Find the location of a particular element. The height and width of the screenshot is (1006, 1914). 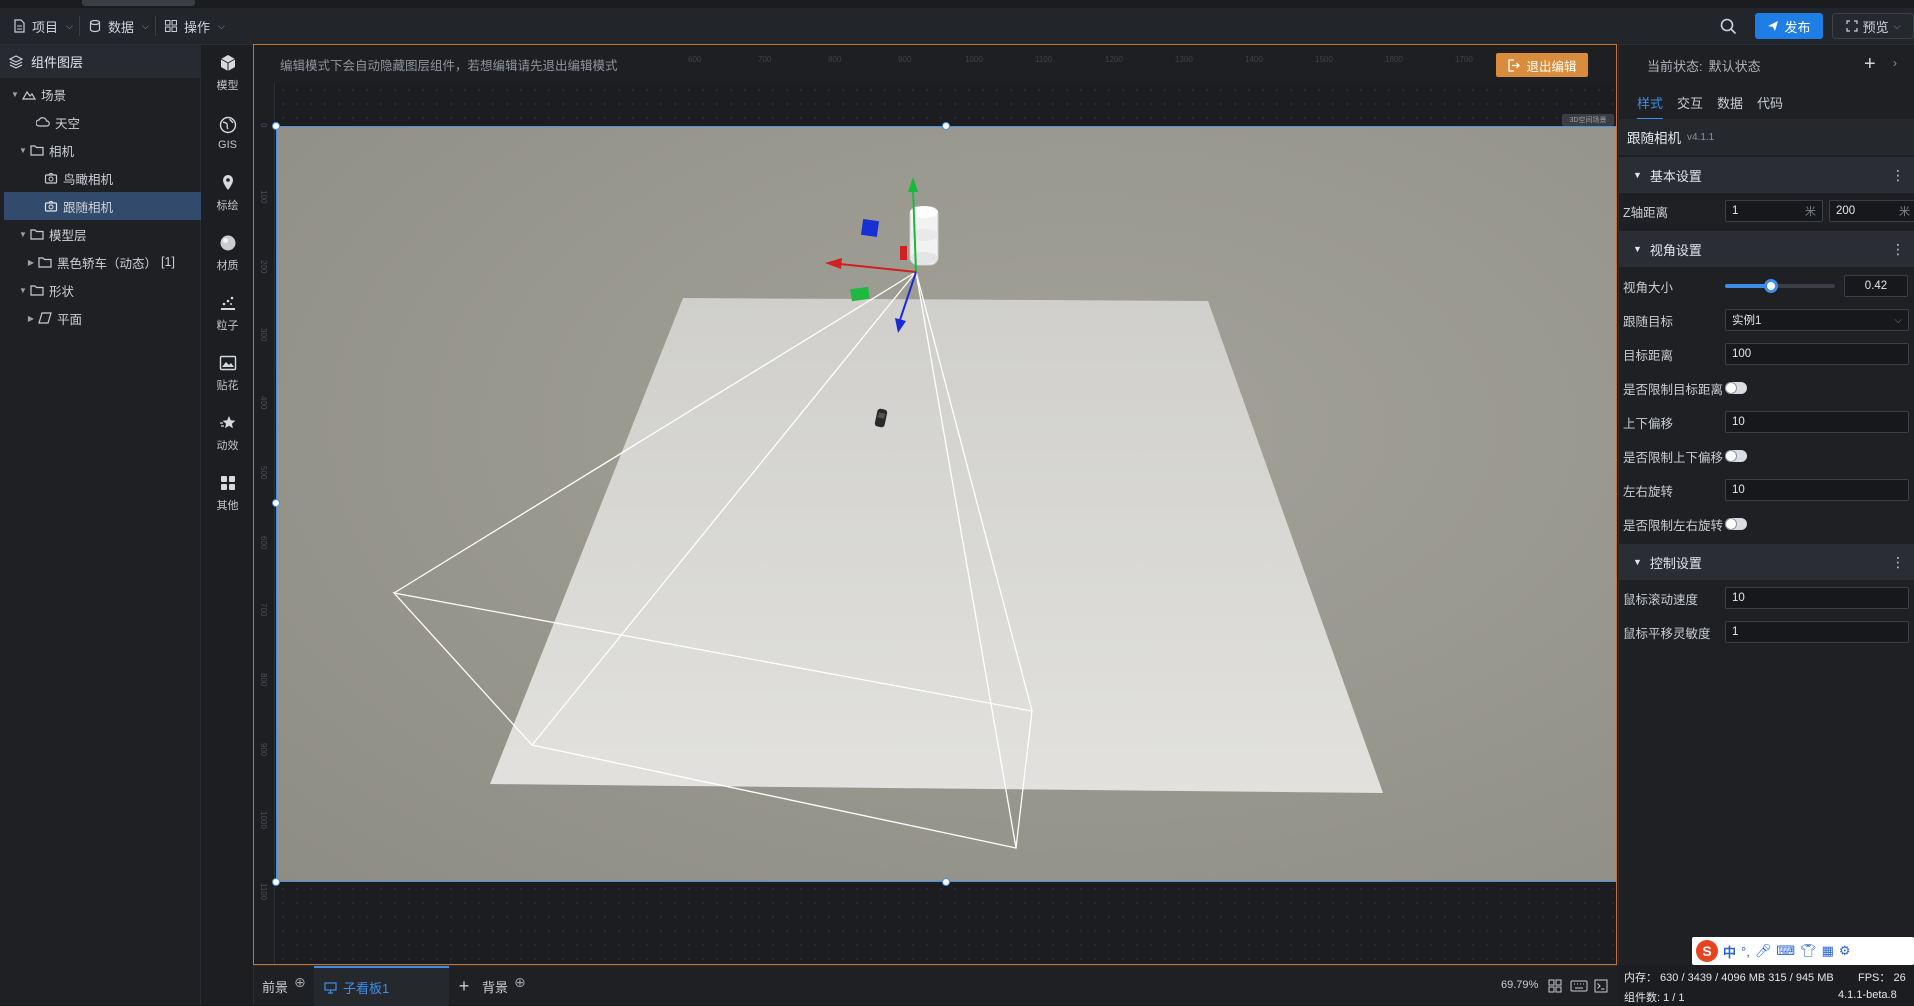

keyboard-icon: ⌨︎ is located at coordinates (1785, 951).